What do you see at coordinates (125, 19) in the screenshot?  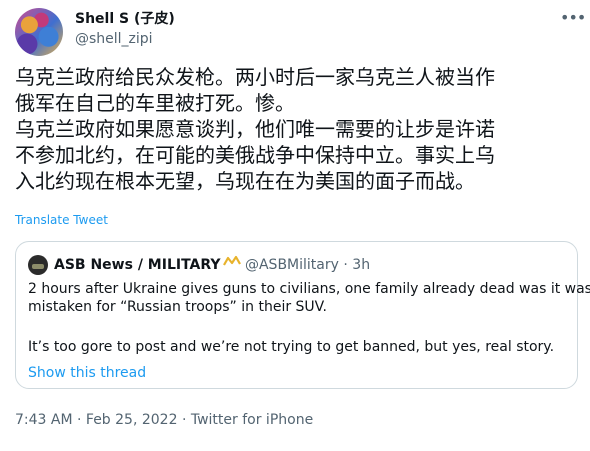 I see `author-name: Shell S (子皮)` at bounding box center [125, 19].